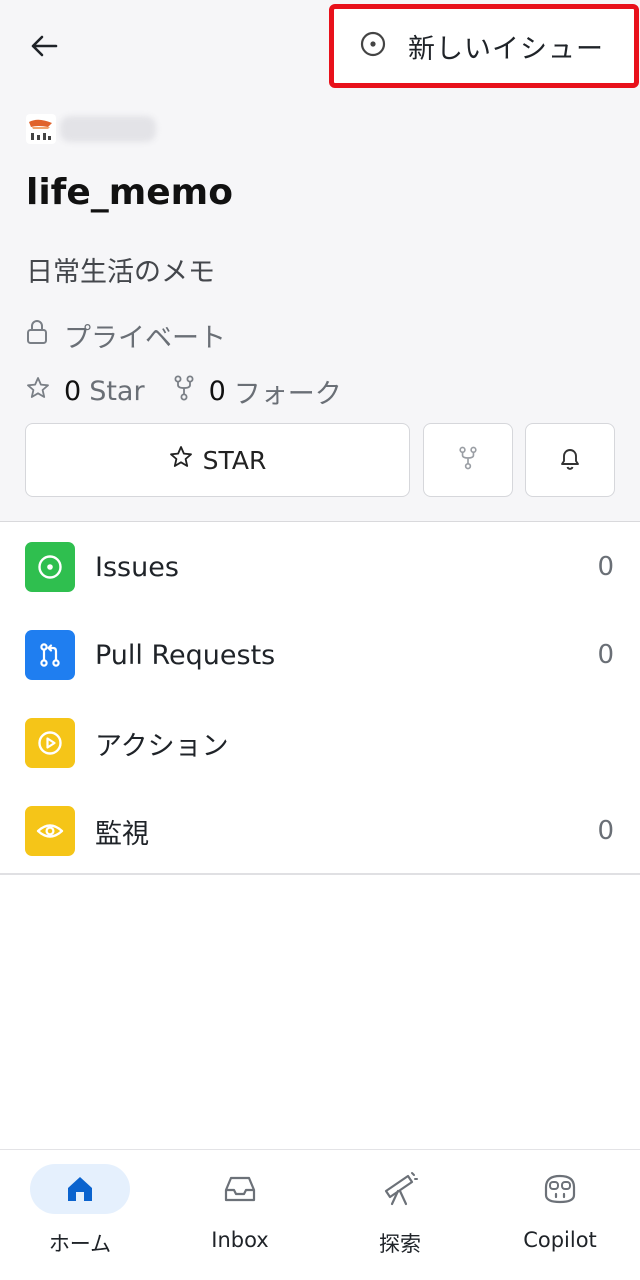 The width and height of the screenshot is (640, 1280). I want to click on menu-item-watch: 監視 0, so click(320, 831).